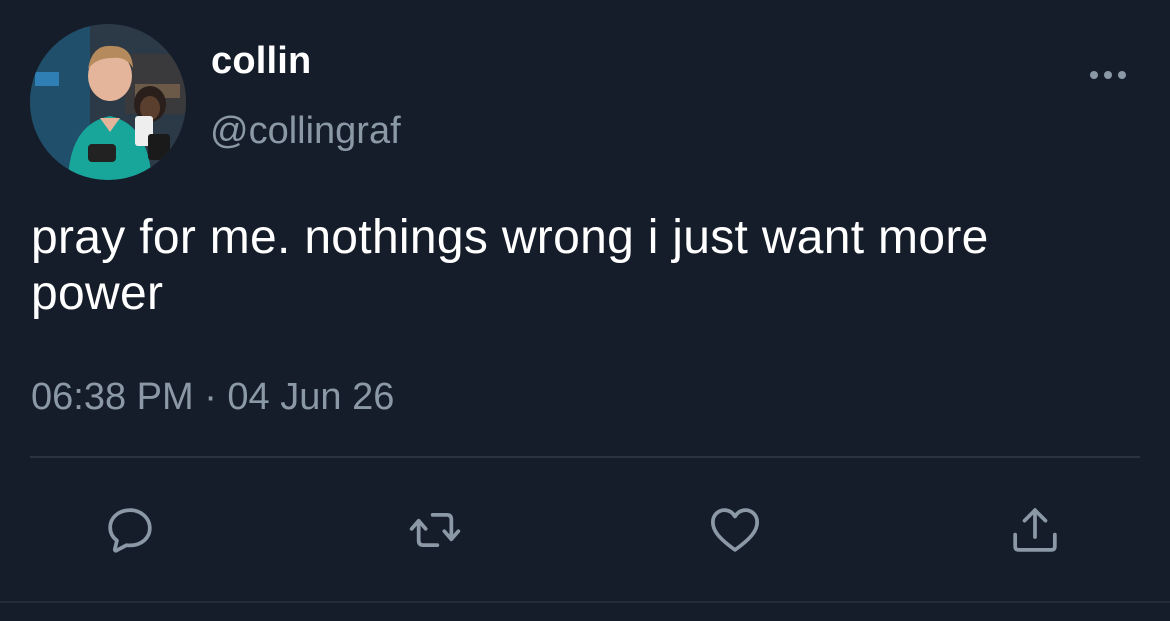  I want to click on more-options-button, so click(1108, 75).